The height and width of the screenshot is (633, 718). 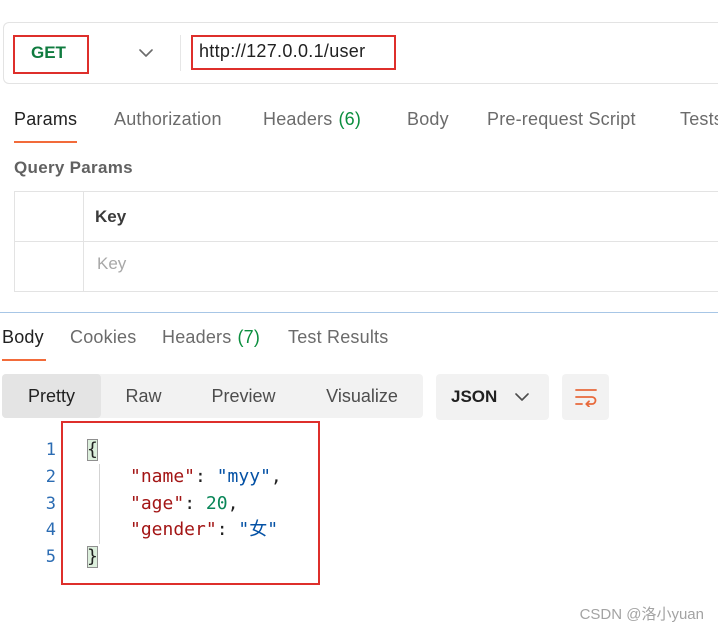 I want to click on json-key: "name", so click(x=163, y=476).